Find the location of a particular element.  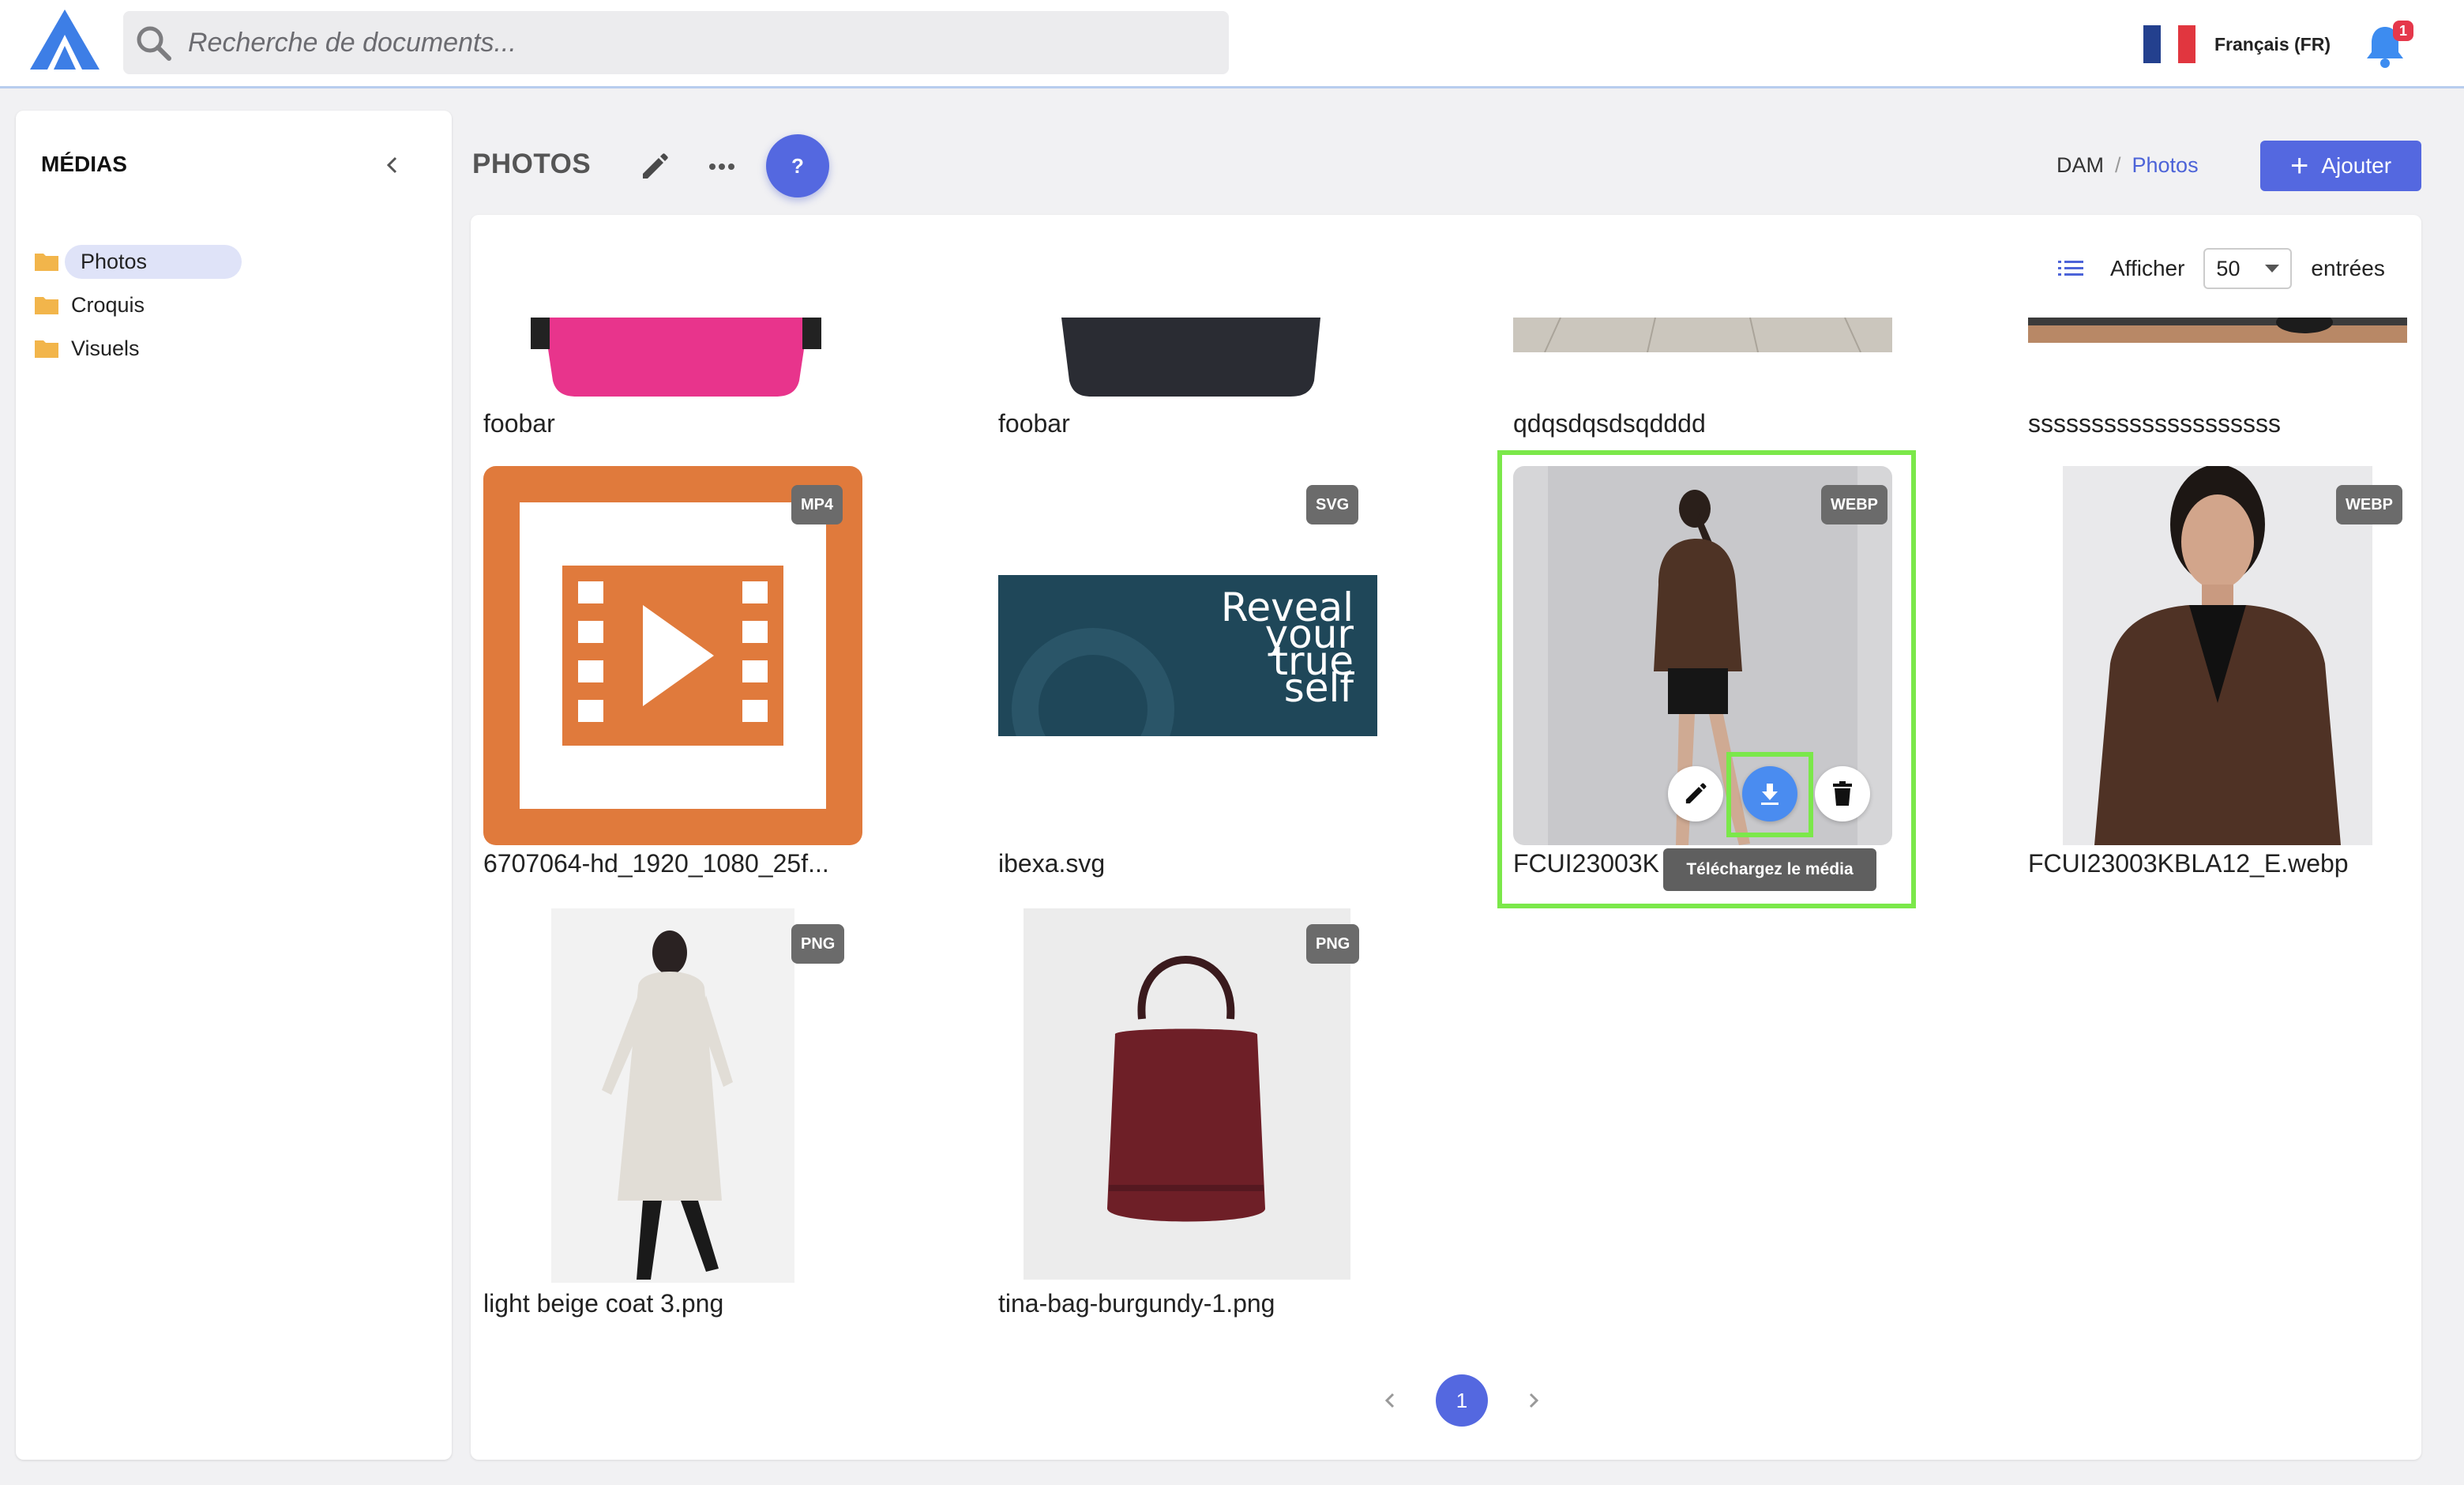

add-button: + Ajouter is located at coordinates (2340, 166).